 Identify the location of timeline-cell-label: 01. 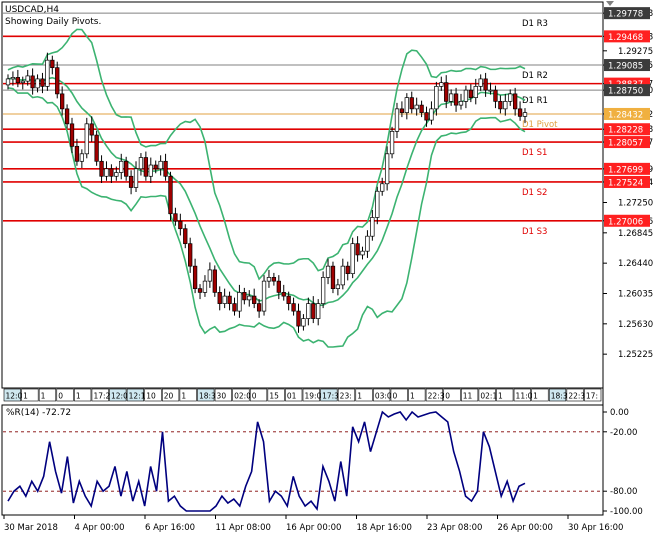
(292, 396).